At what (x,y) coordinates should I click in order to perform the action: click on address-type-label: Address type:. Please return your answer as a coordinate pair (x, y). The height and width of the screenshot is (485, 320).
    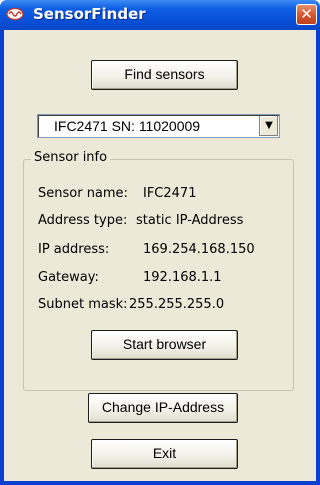
    Looking at the image, I should click on (83, 220).